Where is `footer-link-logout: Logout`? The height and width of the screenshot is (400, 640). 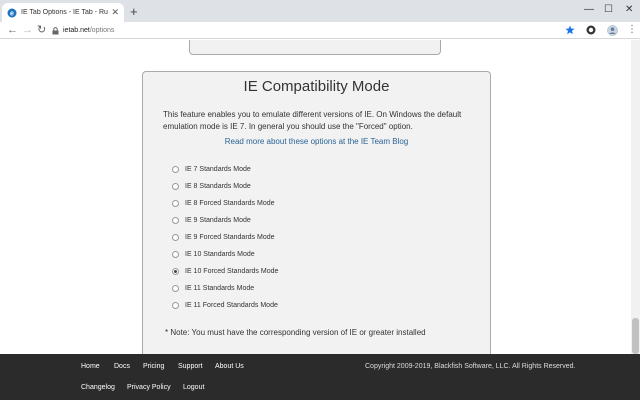
footer-link-logout: Logout is located at coordinates (193, 387).